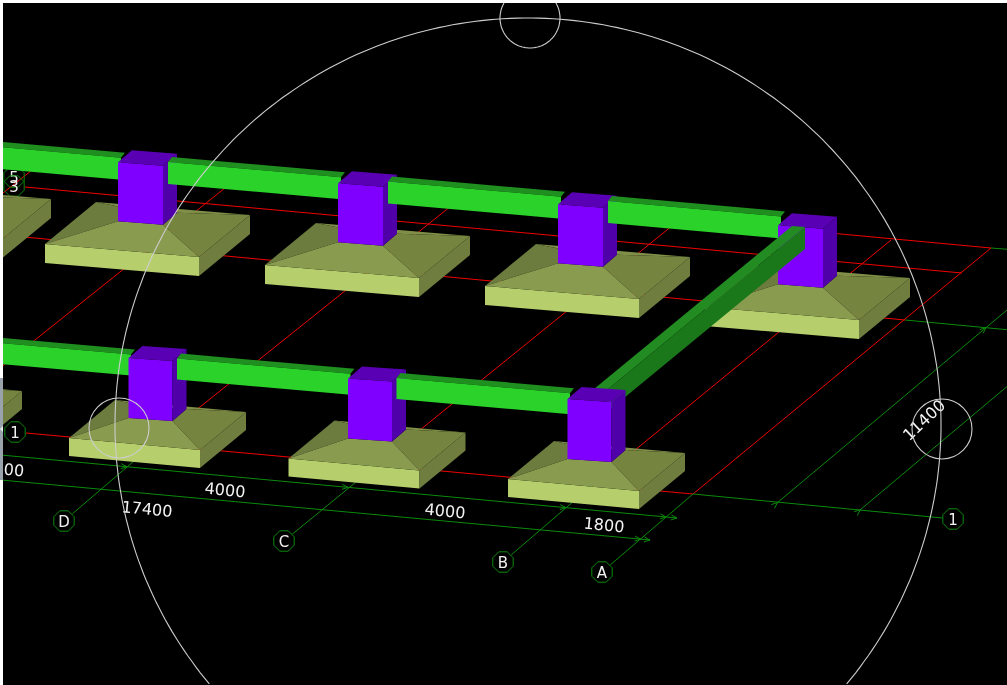  What do you see at coordinates (14, 470) in the screenshot?
I see `dimension-label: 00` at bounding box center [14, 470].